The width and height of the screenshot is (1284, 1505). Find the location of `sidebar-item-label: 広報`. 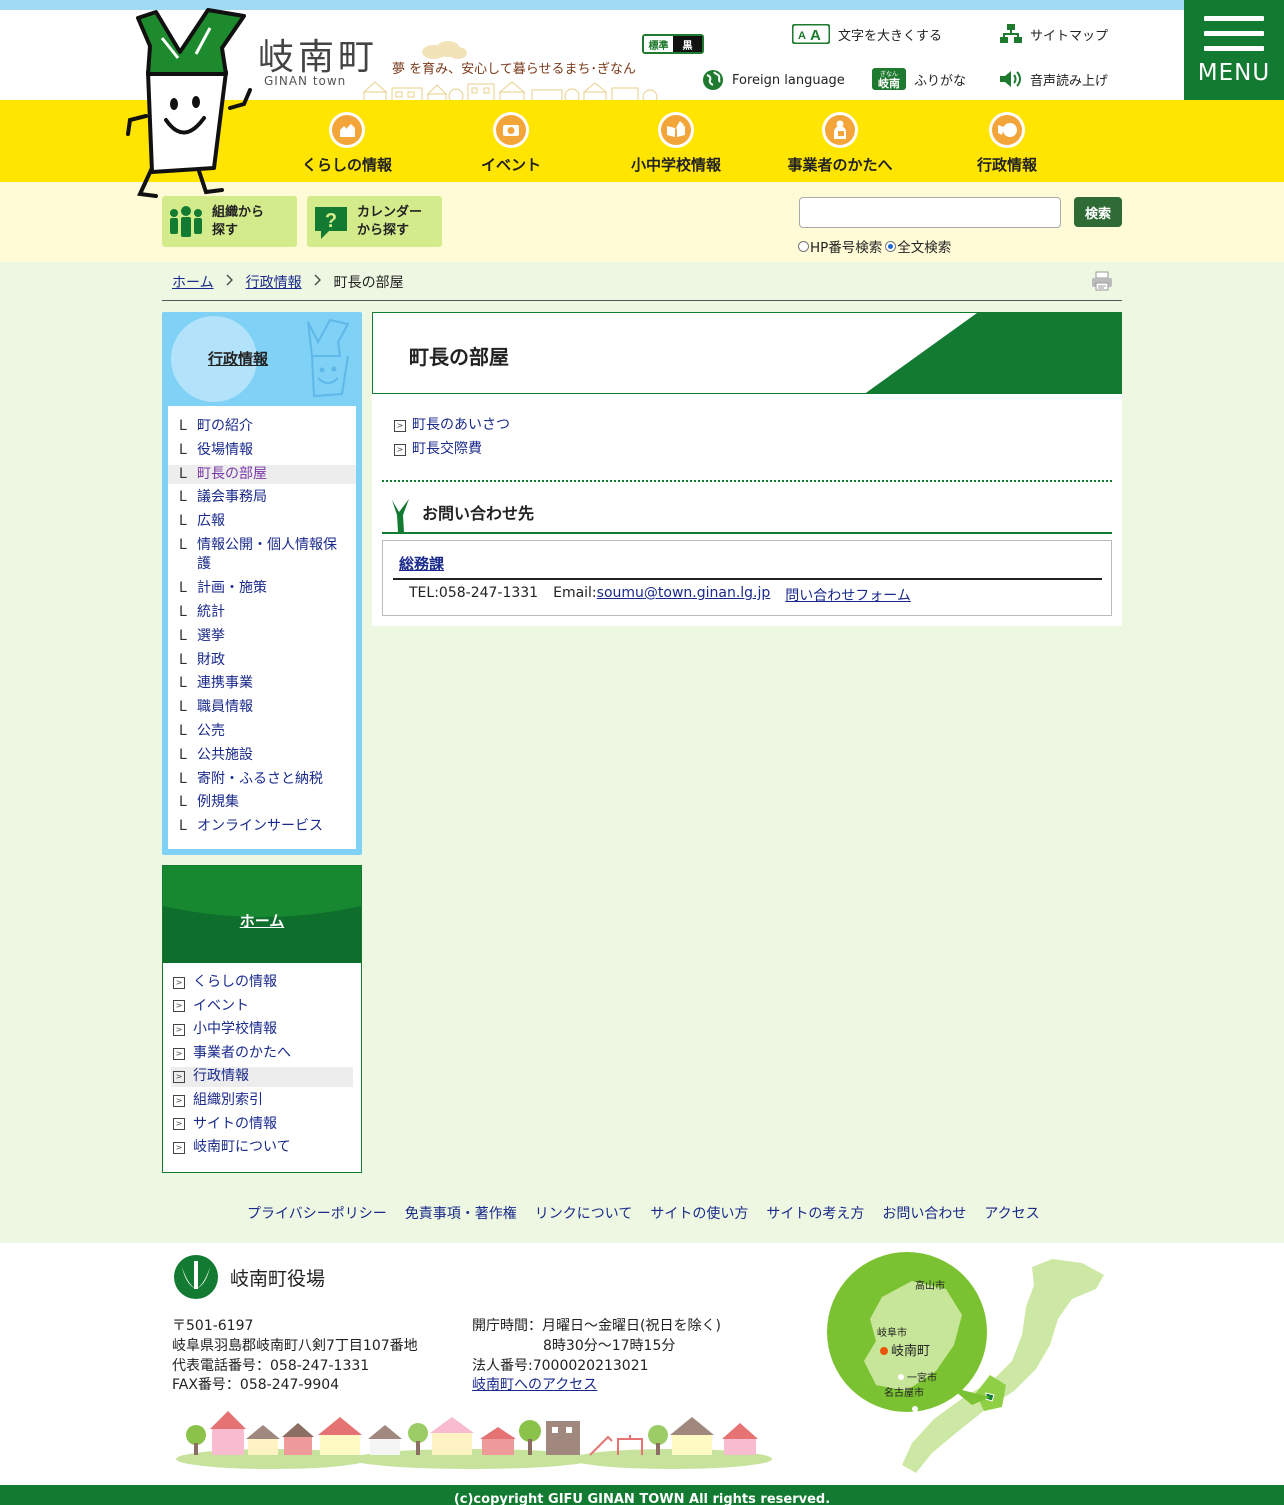

sidebar-item-label: 広報 is located at coordinates (211, 522).